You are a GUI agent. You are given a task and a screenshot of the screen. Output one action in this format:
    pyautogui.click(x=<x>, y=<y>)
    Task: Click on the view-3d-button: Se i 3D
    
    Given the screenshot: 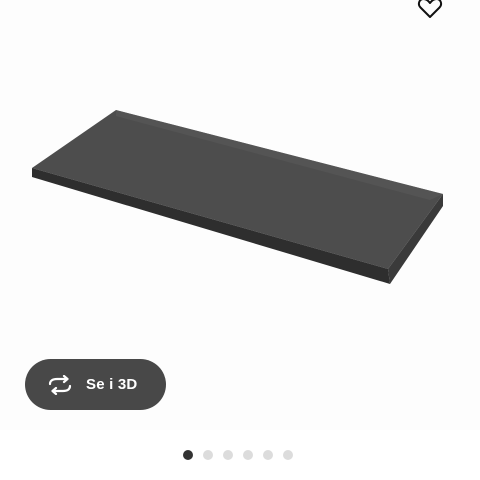 What is the action you would take?
    pyautogui.click(x=95, y=384)
    